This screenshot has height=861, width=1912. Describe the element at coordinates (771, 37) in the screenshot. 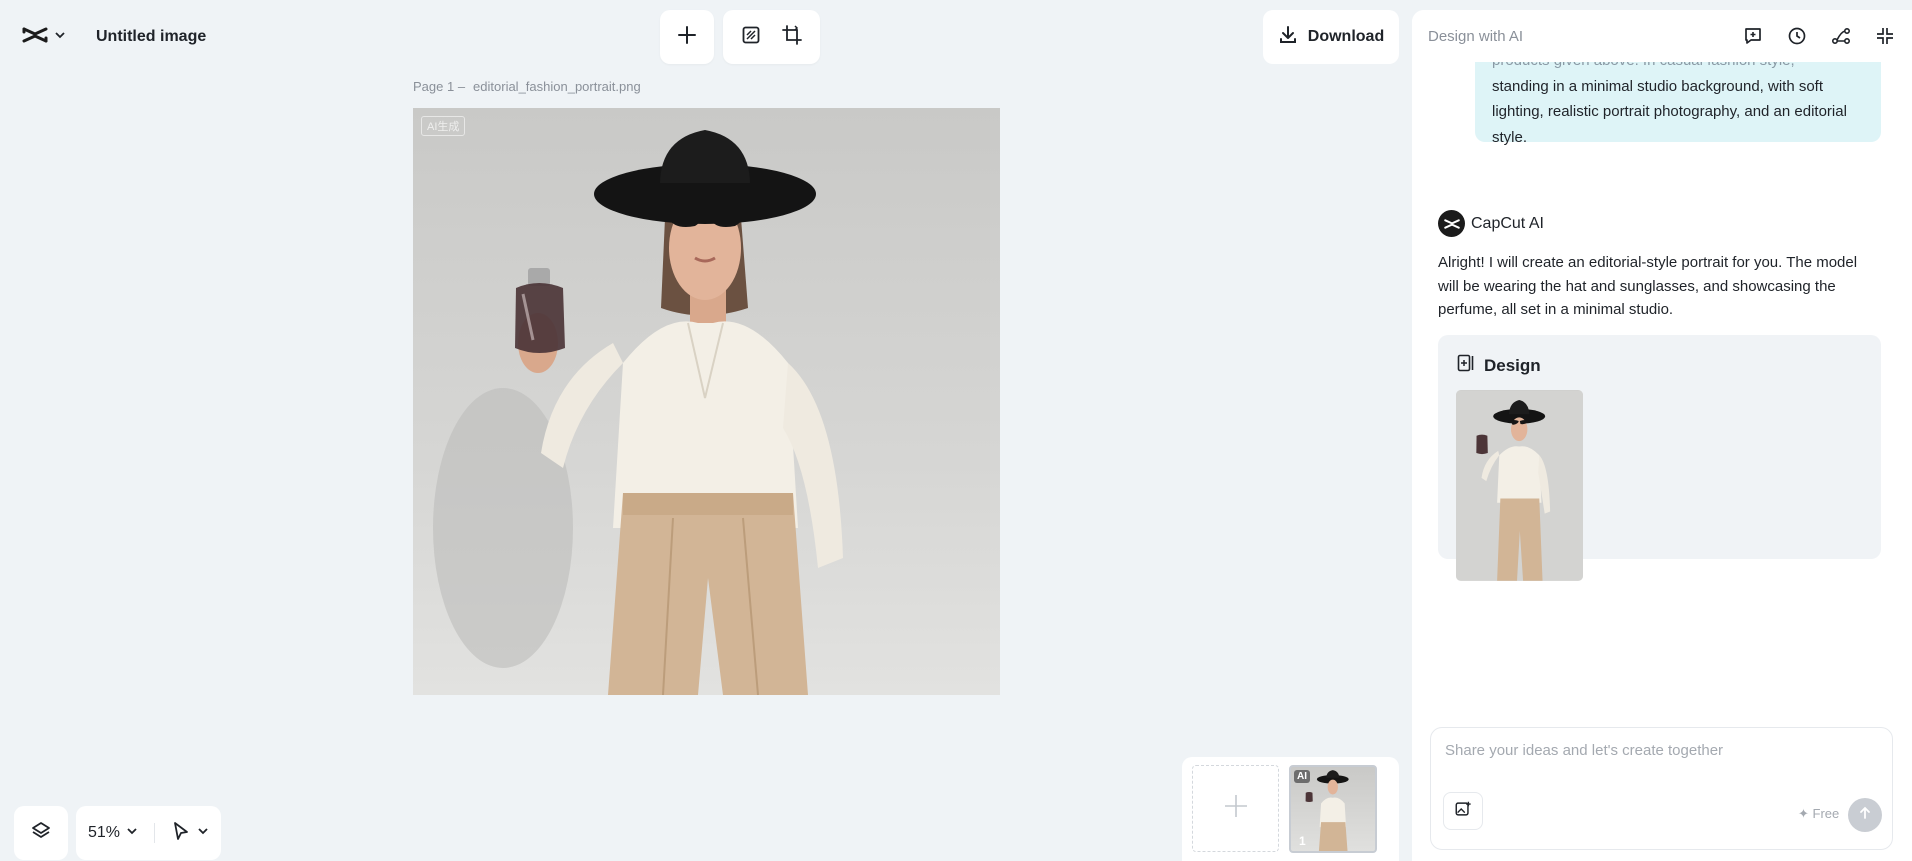

I see `edit-toolbar` at that location.